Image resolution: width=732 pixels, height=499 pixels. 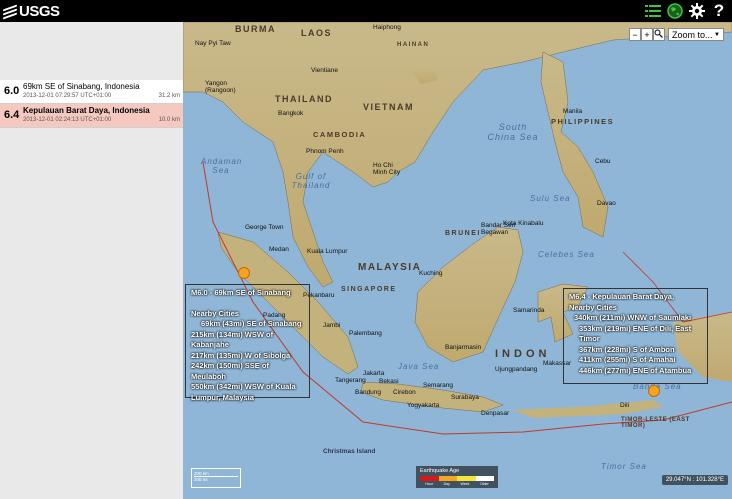 What do you see at coordinates (440, 471) in the screenshot?
I see `legend-title: Earthquake Age` at bounding box center [440, 471].